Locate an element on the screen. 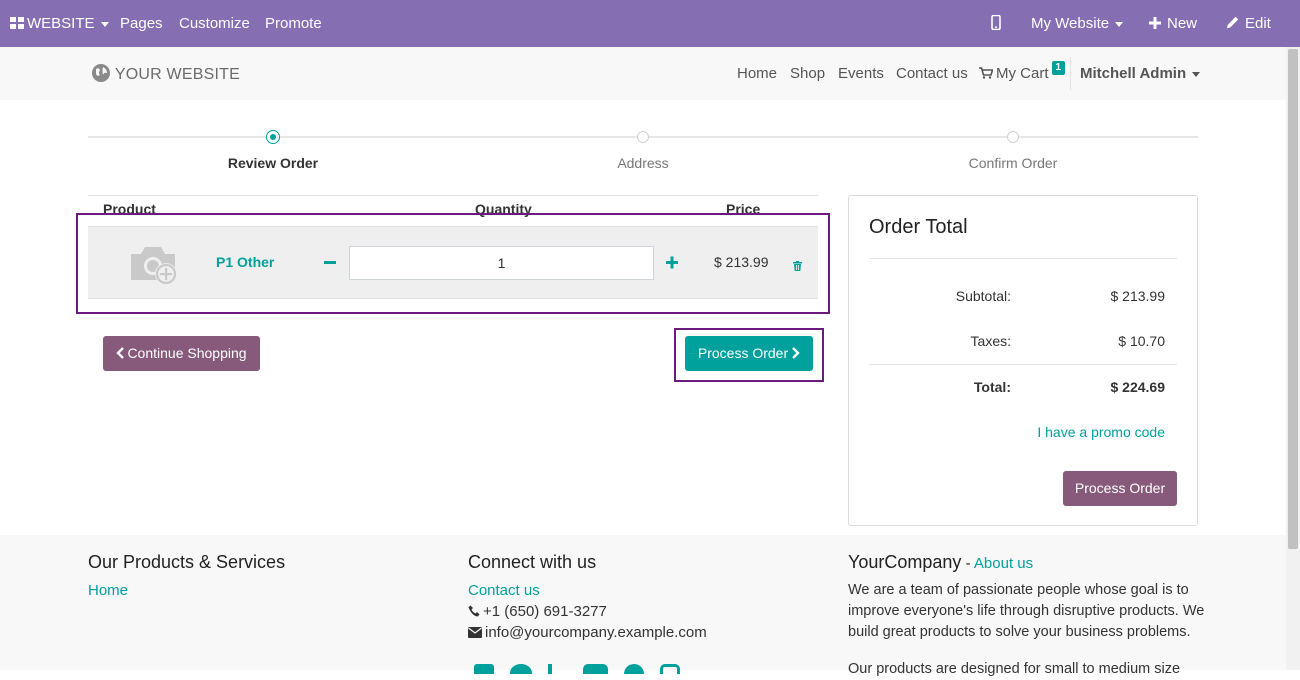 The height and width of the screenshot is (680, 1300). taxes-value: $ 10.70 is located at coordinates (1141, 341).